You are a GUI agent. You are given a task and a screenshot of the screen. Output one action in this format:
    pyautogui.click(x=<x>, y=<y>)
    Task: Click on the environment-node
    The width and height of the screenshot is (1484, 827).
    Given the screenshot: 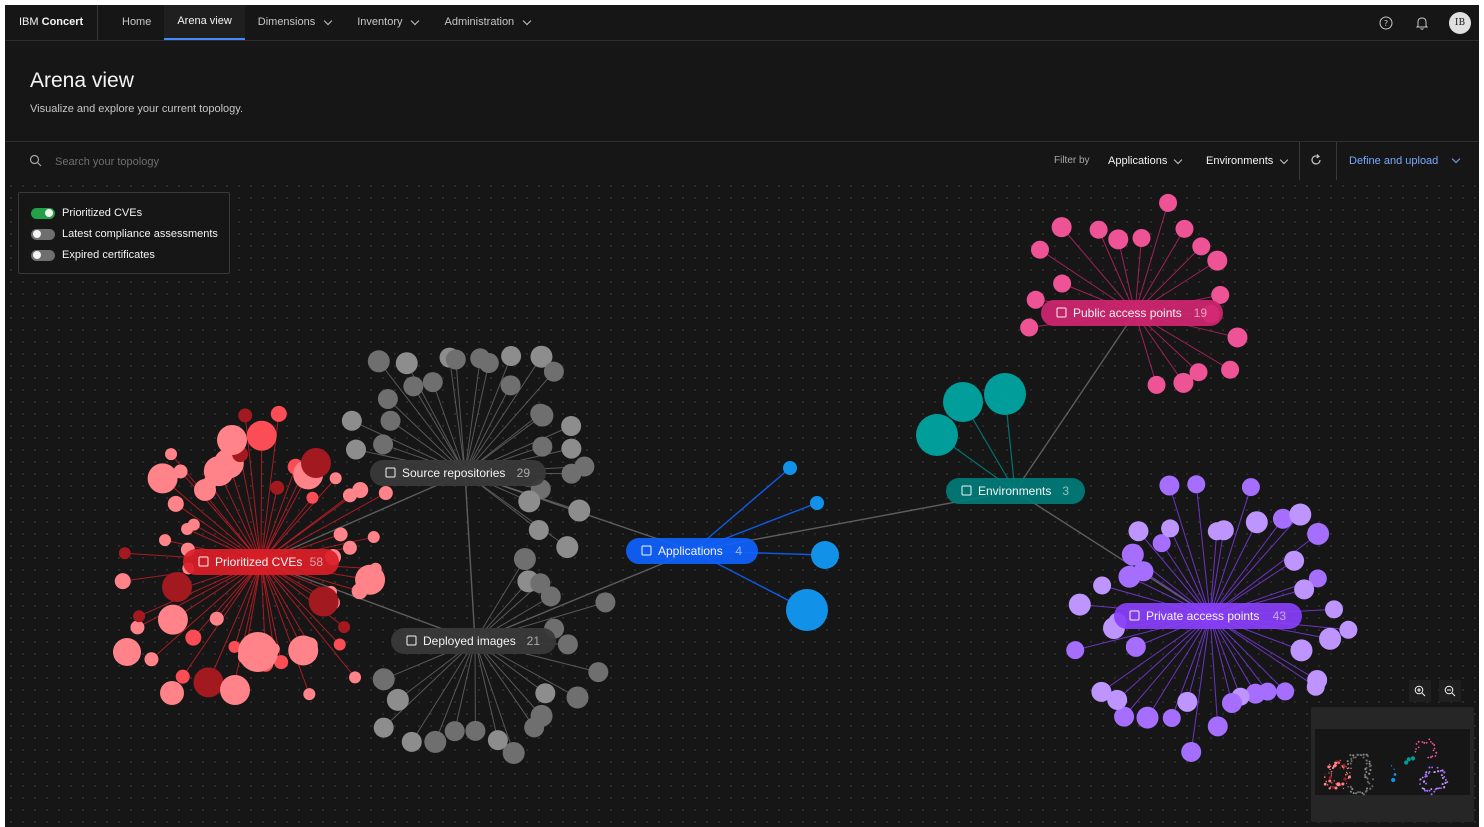 What is the action you would take?
    pyautogui.click(x=1005, y=394)
    